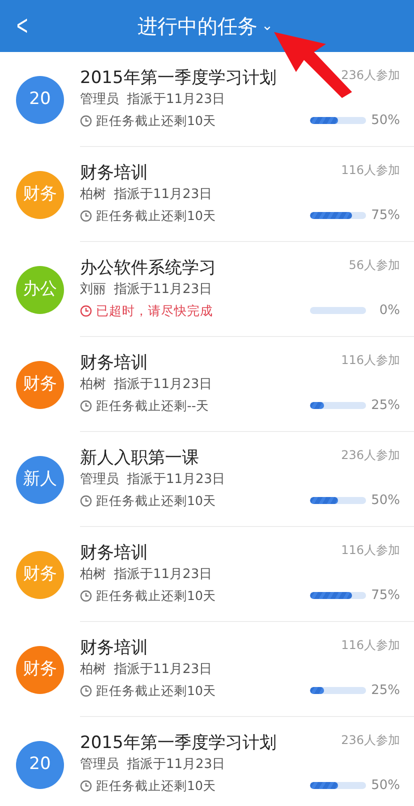  What do you see at coordinates (40, 290) in the screenshot?
I see `avatar-badge: 办公` at bounding box center [40, 290].